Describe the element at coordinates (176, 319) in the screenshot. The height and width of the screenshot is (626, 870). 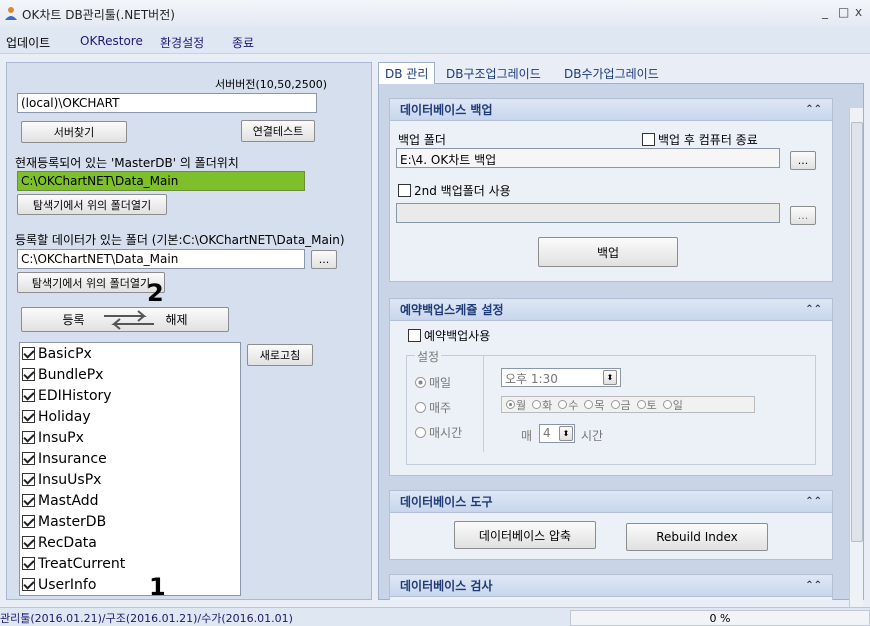
I see `unregister-button: 해제` at that location.